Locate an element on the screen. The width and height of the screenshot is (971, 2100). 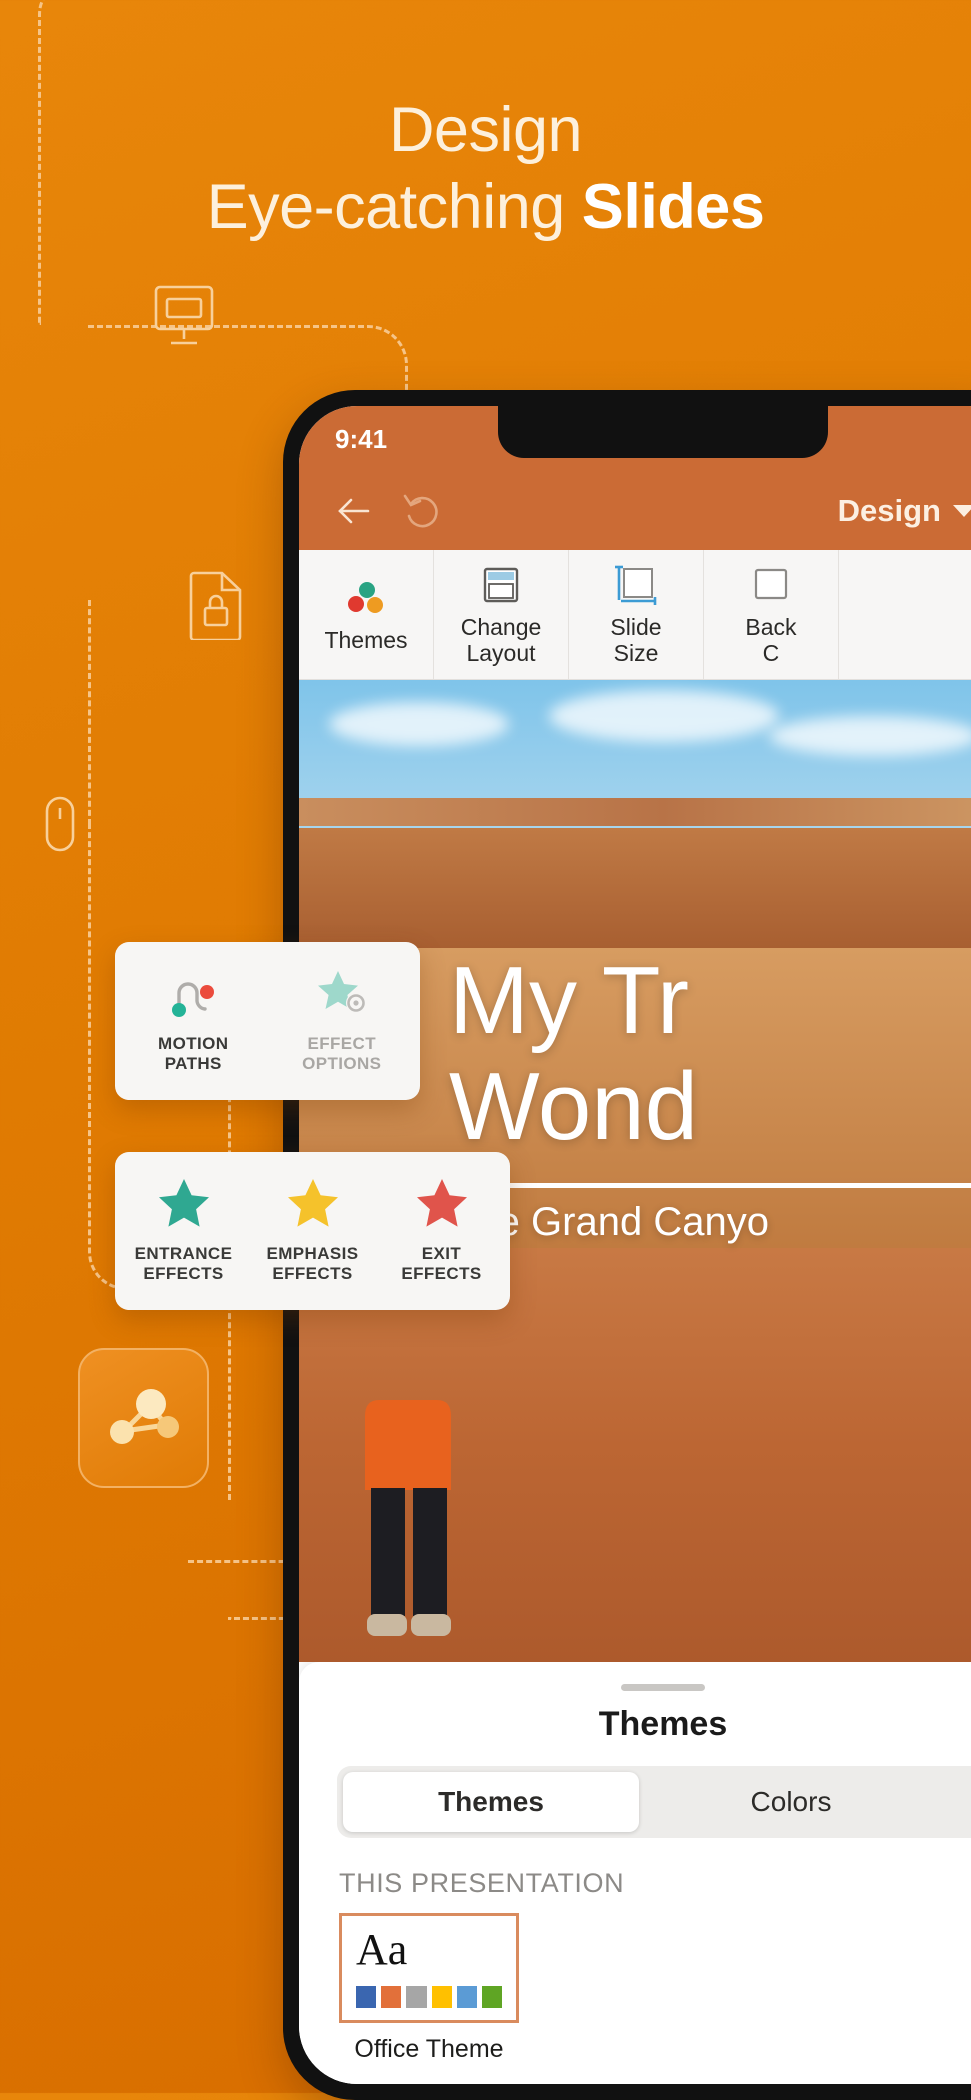
background-color-icon is located at coordinates (771, 585).